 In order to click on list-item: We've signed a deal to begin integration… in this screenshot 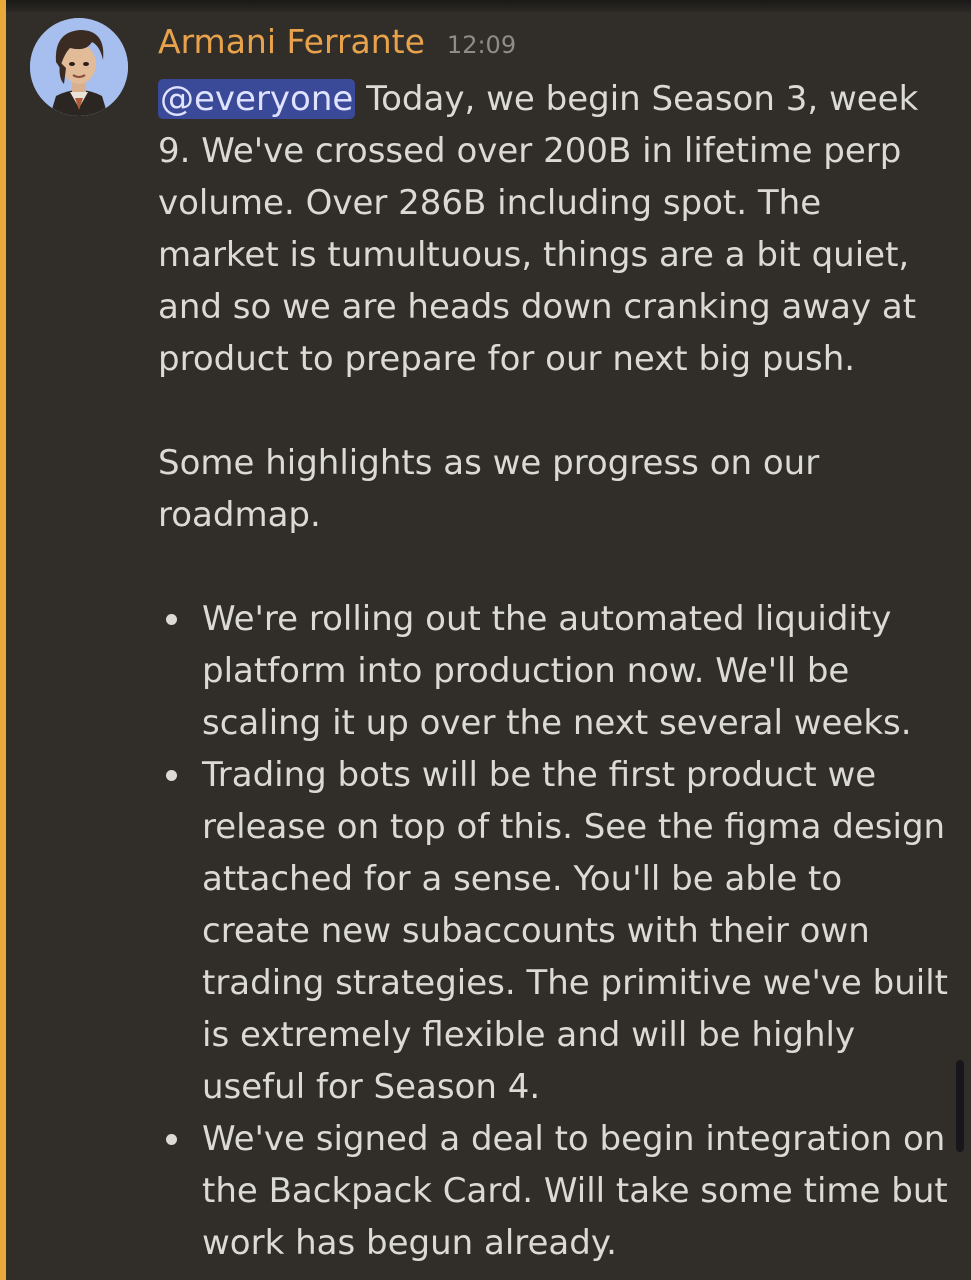, I will do `click(553, 1191)`.